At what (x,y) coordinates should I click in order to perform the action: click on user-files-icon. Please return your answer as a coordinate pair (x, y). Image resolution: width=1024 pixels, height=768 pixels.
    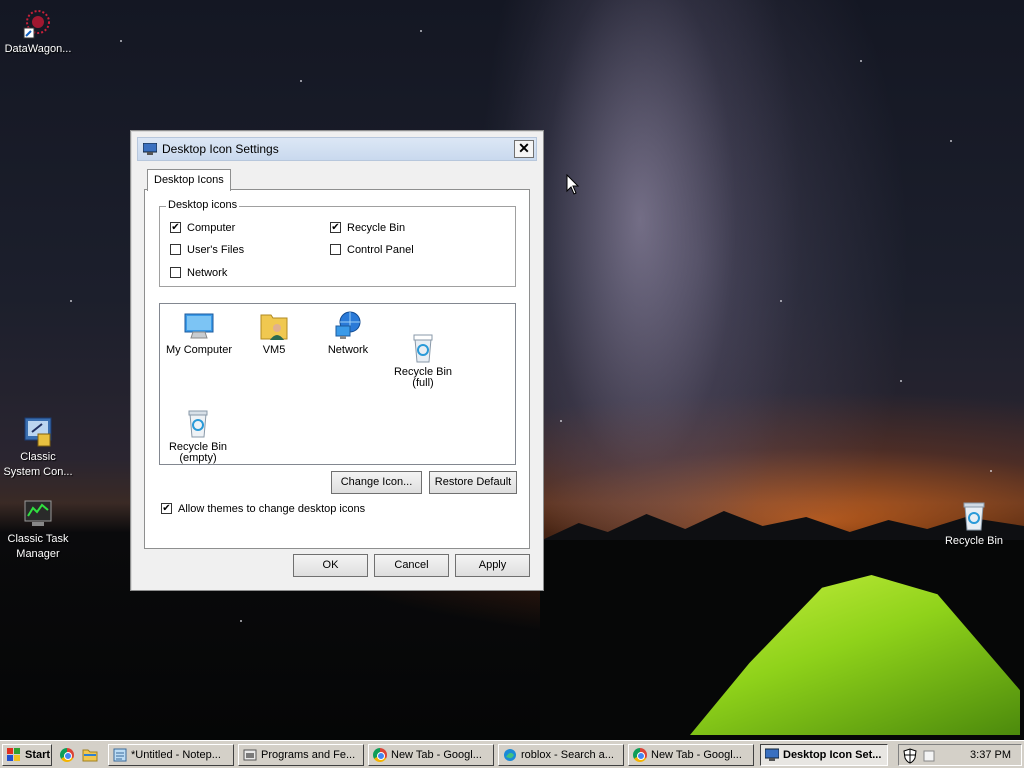
    Looking at the image, I should click on (274, 326).